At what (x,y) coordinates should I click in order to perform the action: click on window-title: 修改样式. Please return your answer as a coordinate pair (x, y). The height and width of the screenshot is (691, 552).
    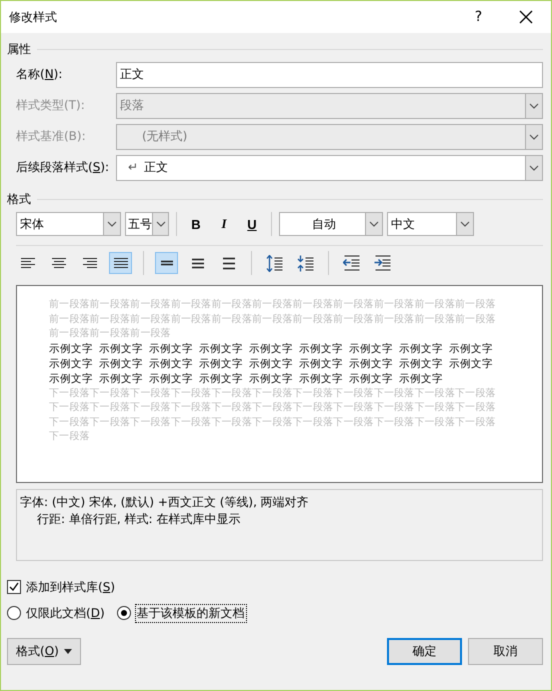
    Looking at the image, I should click on (33, 17).